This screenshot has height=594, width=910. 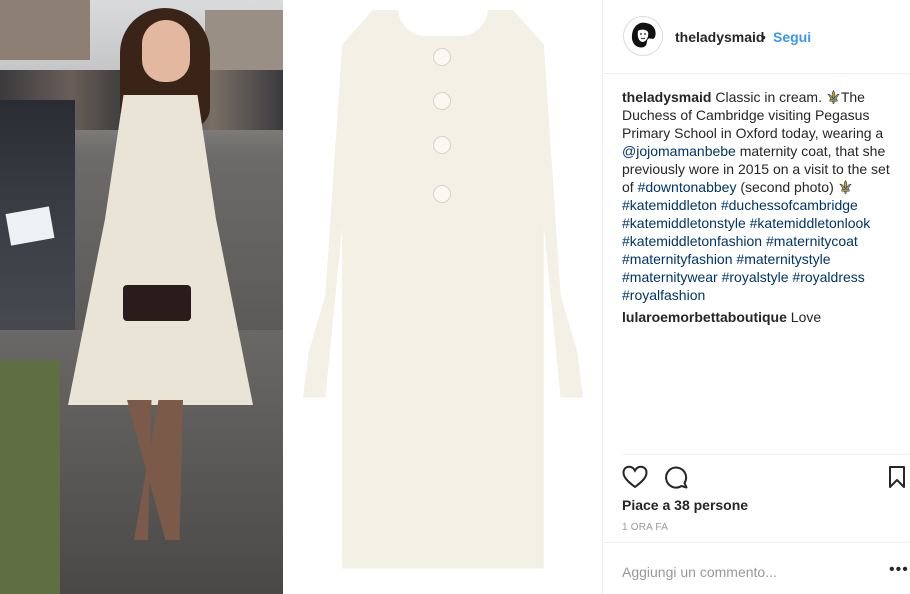 I want to click on comment-item: lularoemorbettaboutique Love, so click(x=761, y=317).